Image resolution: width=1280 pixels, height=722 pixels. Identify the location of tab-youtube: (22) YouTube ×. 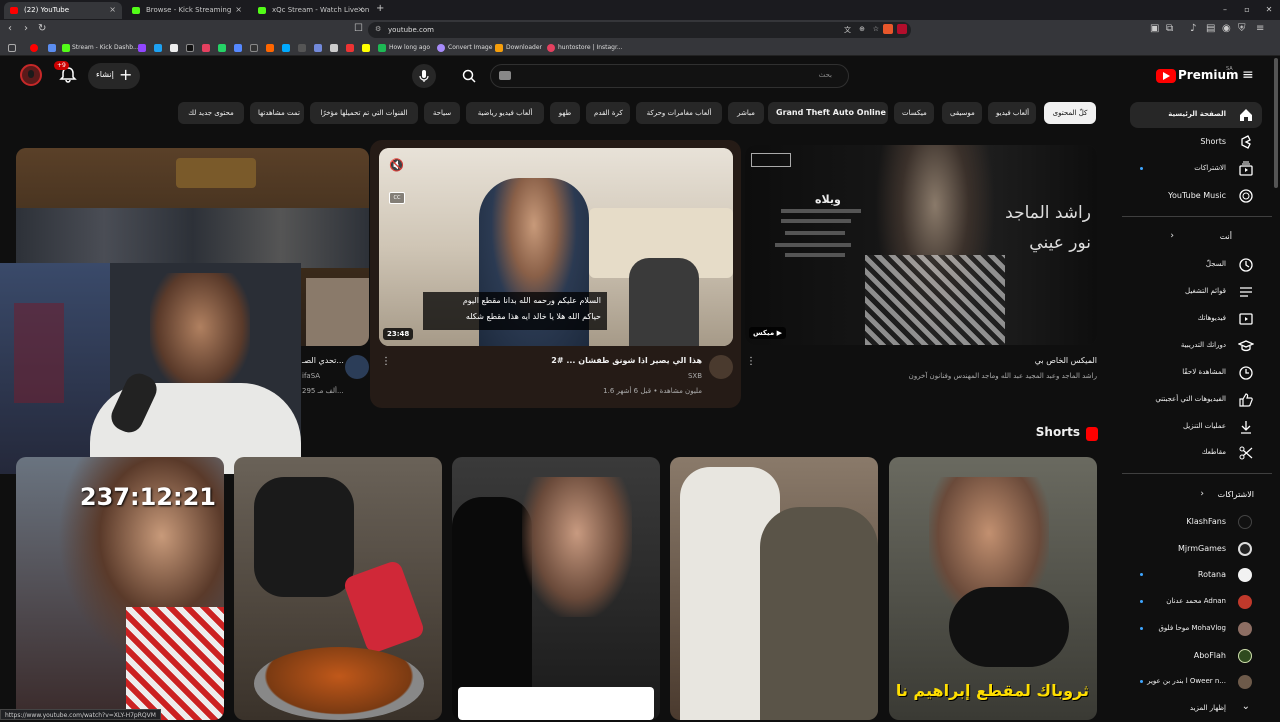
(63, 10).